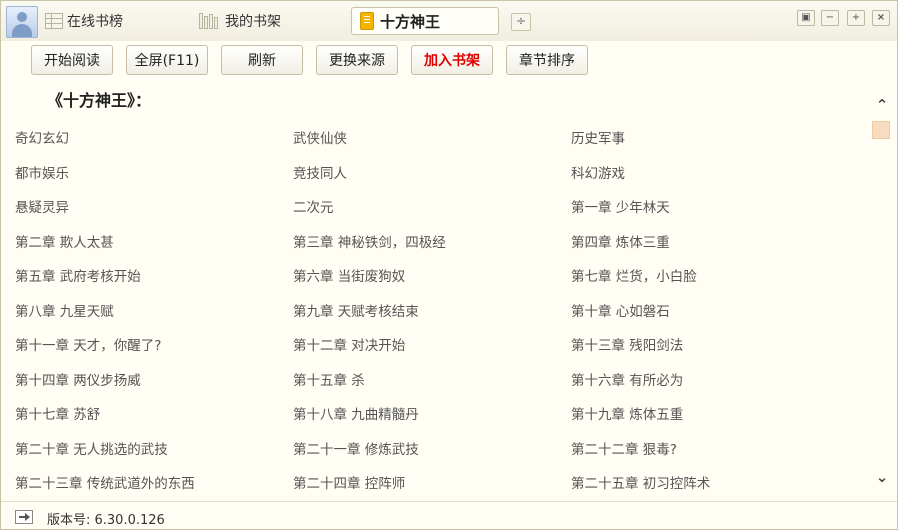 The height and width of the screenshot is (530, 898). Describe the element at coordinates (356, 310) in the screenshot. I see `chapter-link: 第九章 天赋考核结束` at that location.